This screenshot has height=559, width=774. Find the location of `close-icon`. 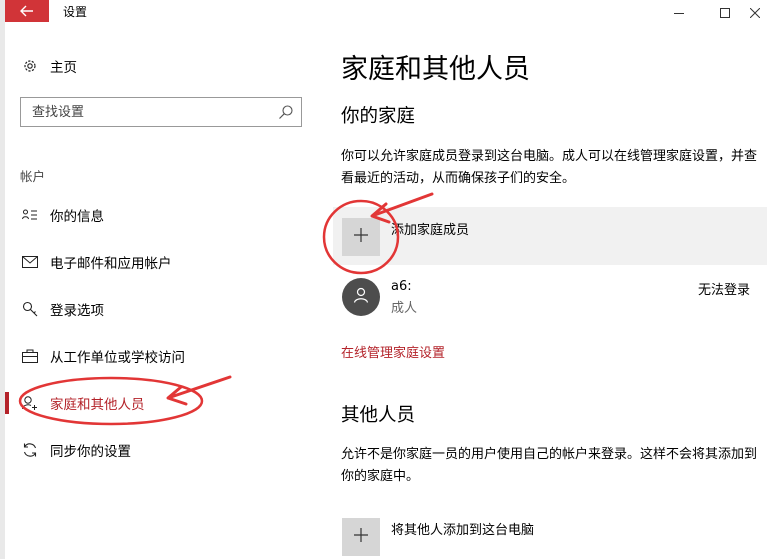

close-icon is located at coordinates (755, 12).